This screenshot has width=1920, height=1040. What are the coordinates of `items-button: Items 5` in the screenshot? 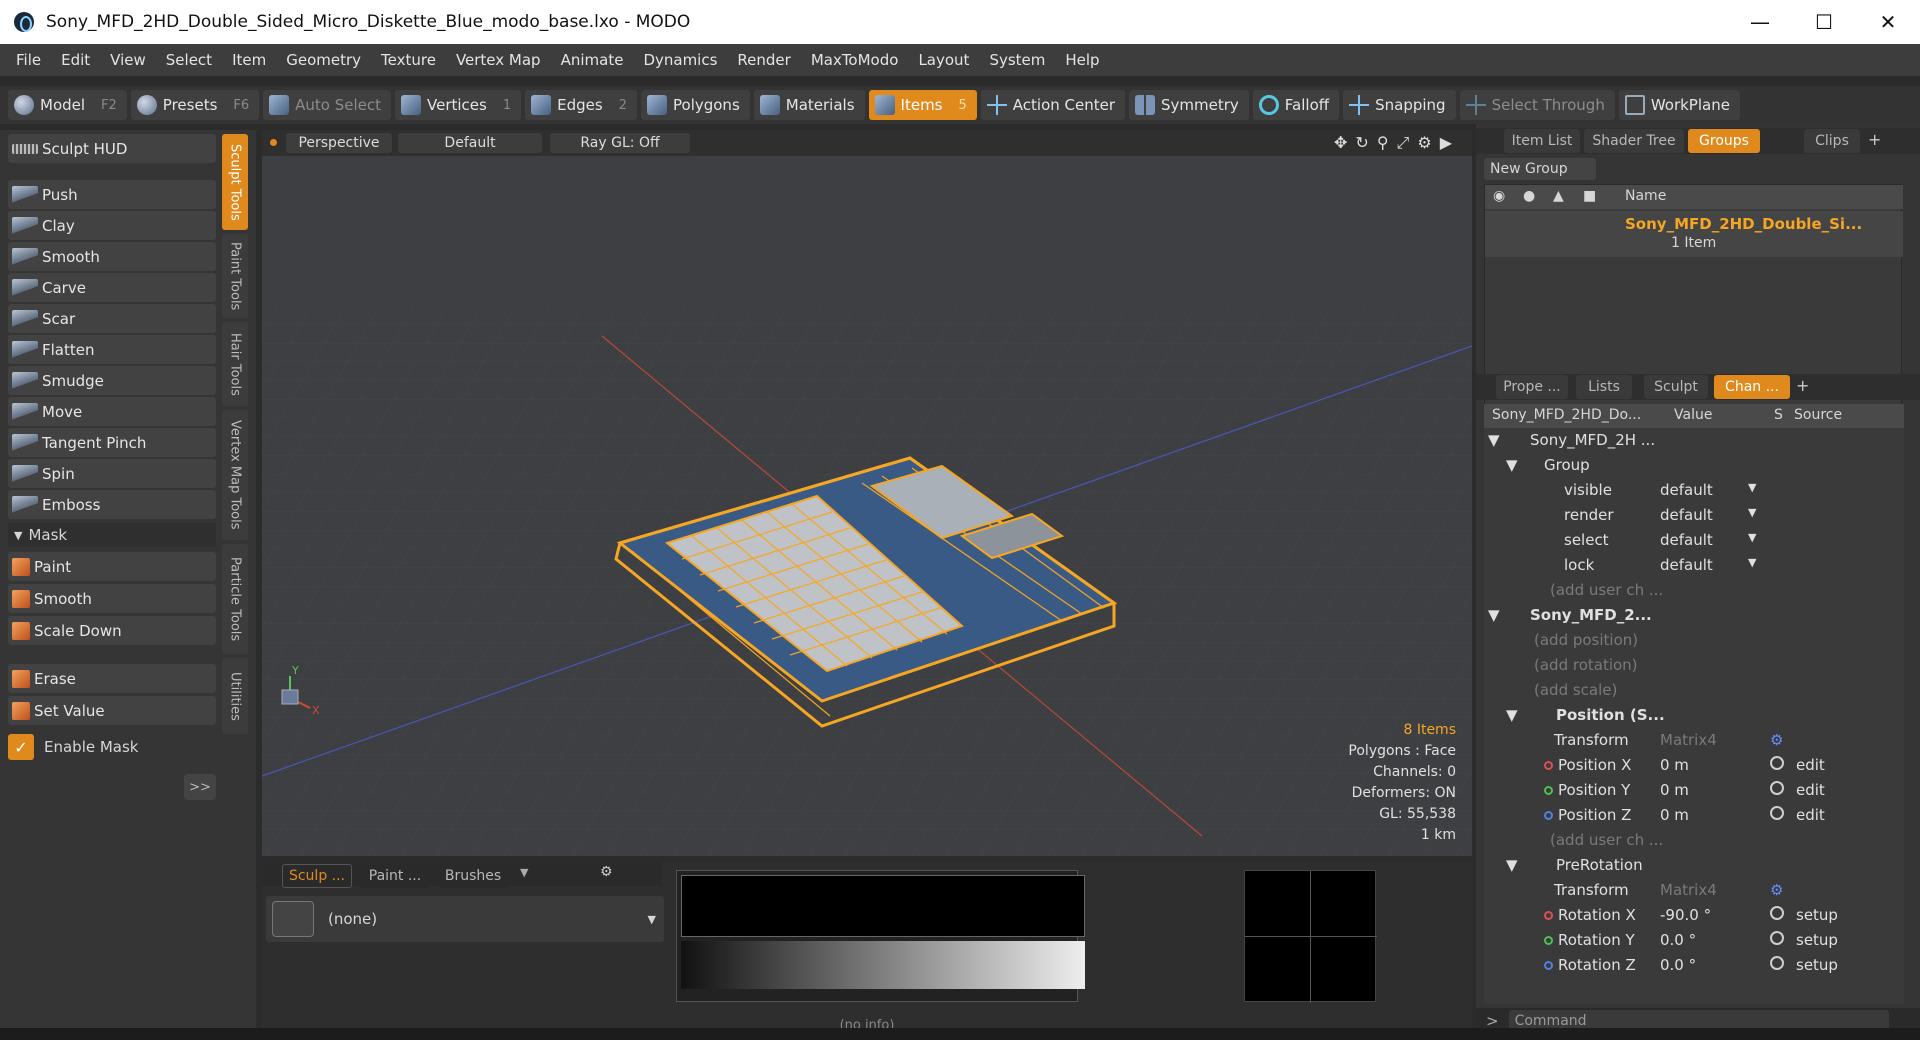 It's located at (922, 105).